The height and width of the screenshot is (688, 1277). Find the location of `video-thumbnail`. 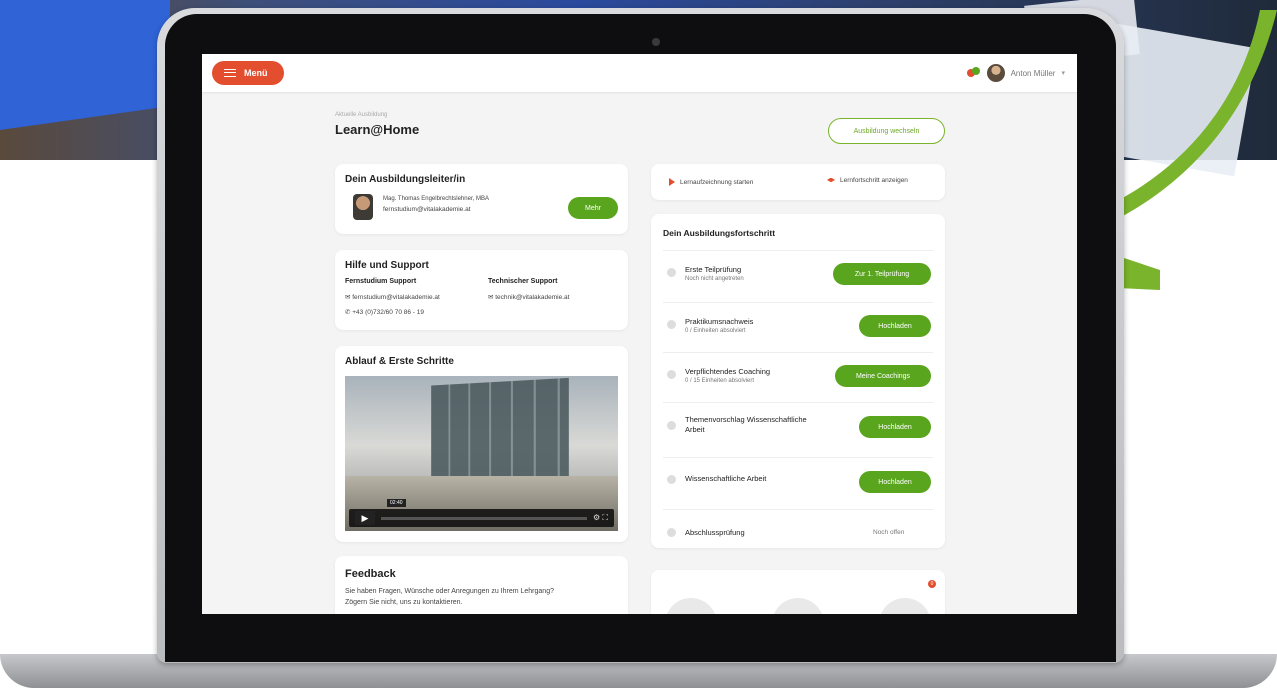

video-thumbnail is located at coordinates (500, 434).